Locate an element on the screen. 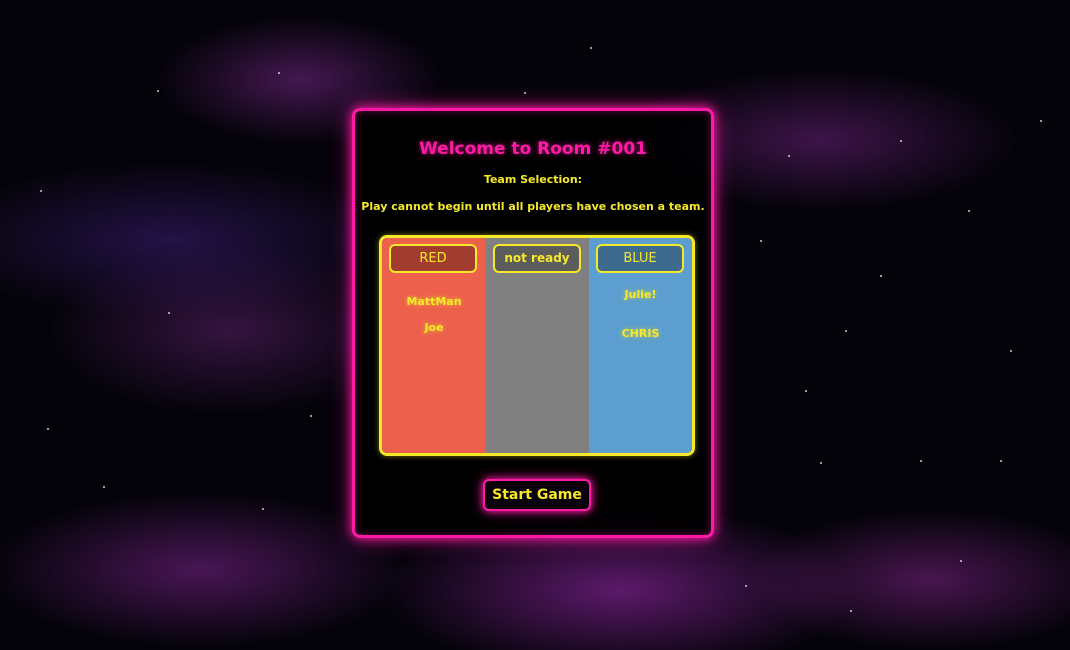 The height and width of the screenshot is (650, 1070). unassigned-column: not ready is located at coordinates (537, 345).